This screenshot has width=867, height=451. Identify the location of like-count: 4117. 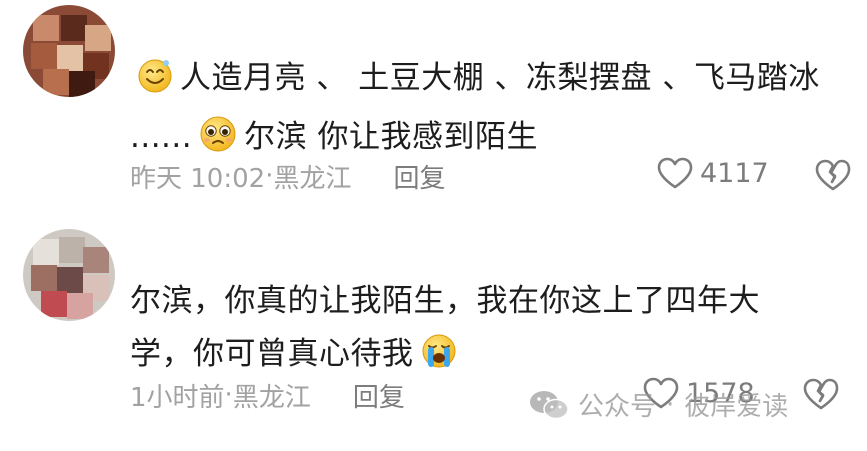
(734, 173).